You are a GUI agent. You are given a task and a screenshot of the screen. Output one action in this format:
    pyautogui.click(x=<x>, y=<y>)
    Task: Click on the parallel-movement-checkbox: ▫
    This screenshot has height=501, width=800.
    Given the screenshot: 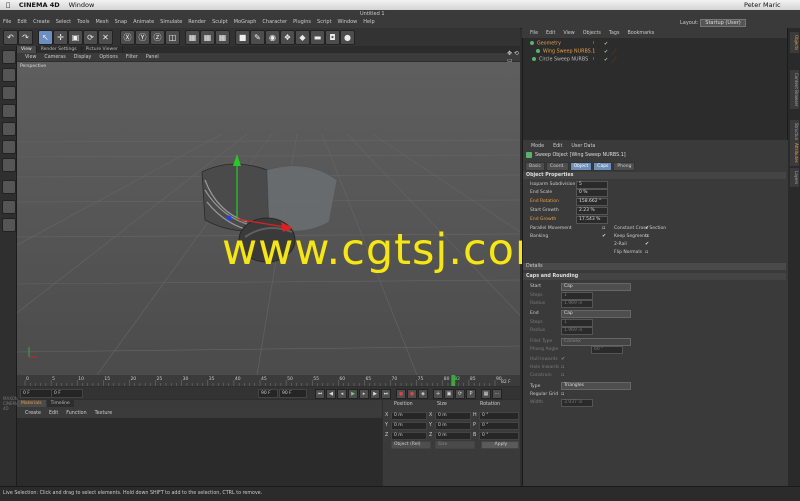 What is the action you would take?
    pyautogui.click(x=603, y=228)
    